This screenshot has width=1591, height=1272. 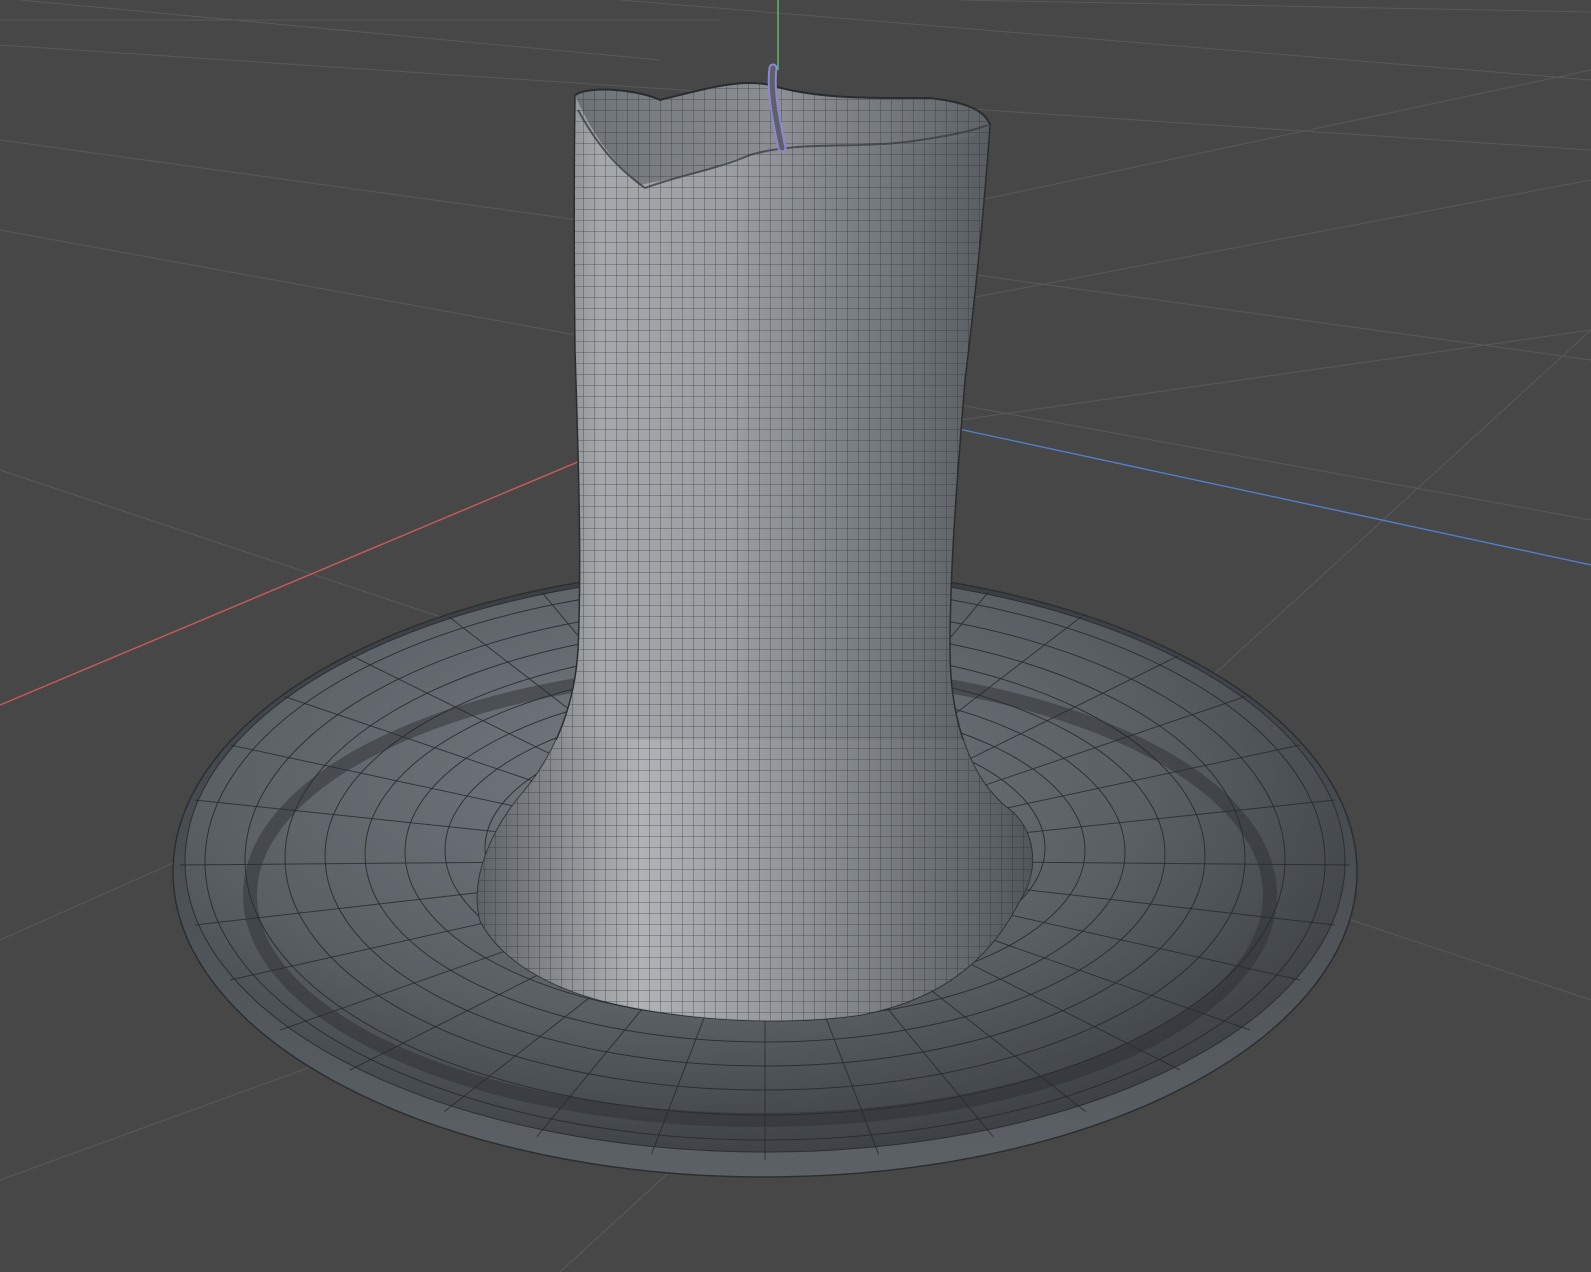 I want to click on z-axis-line, so click(x=1265, y=495).